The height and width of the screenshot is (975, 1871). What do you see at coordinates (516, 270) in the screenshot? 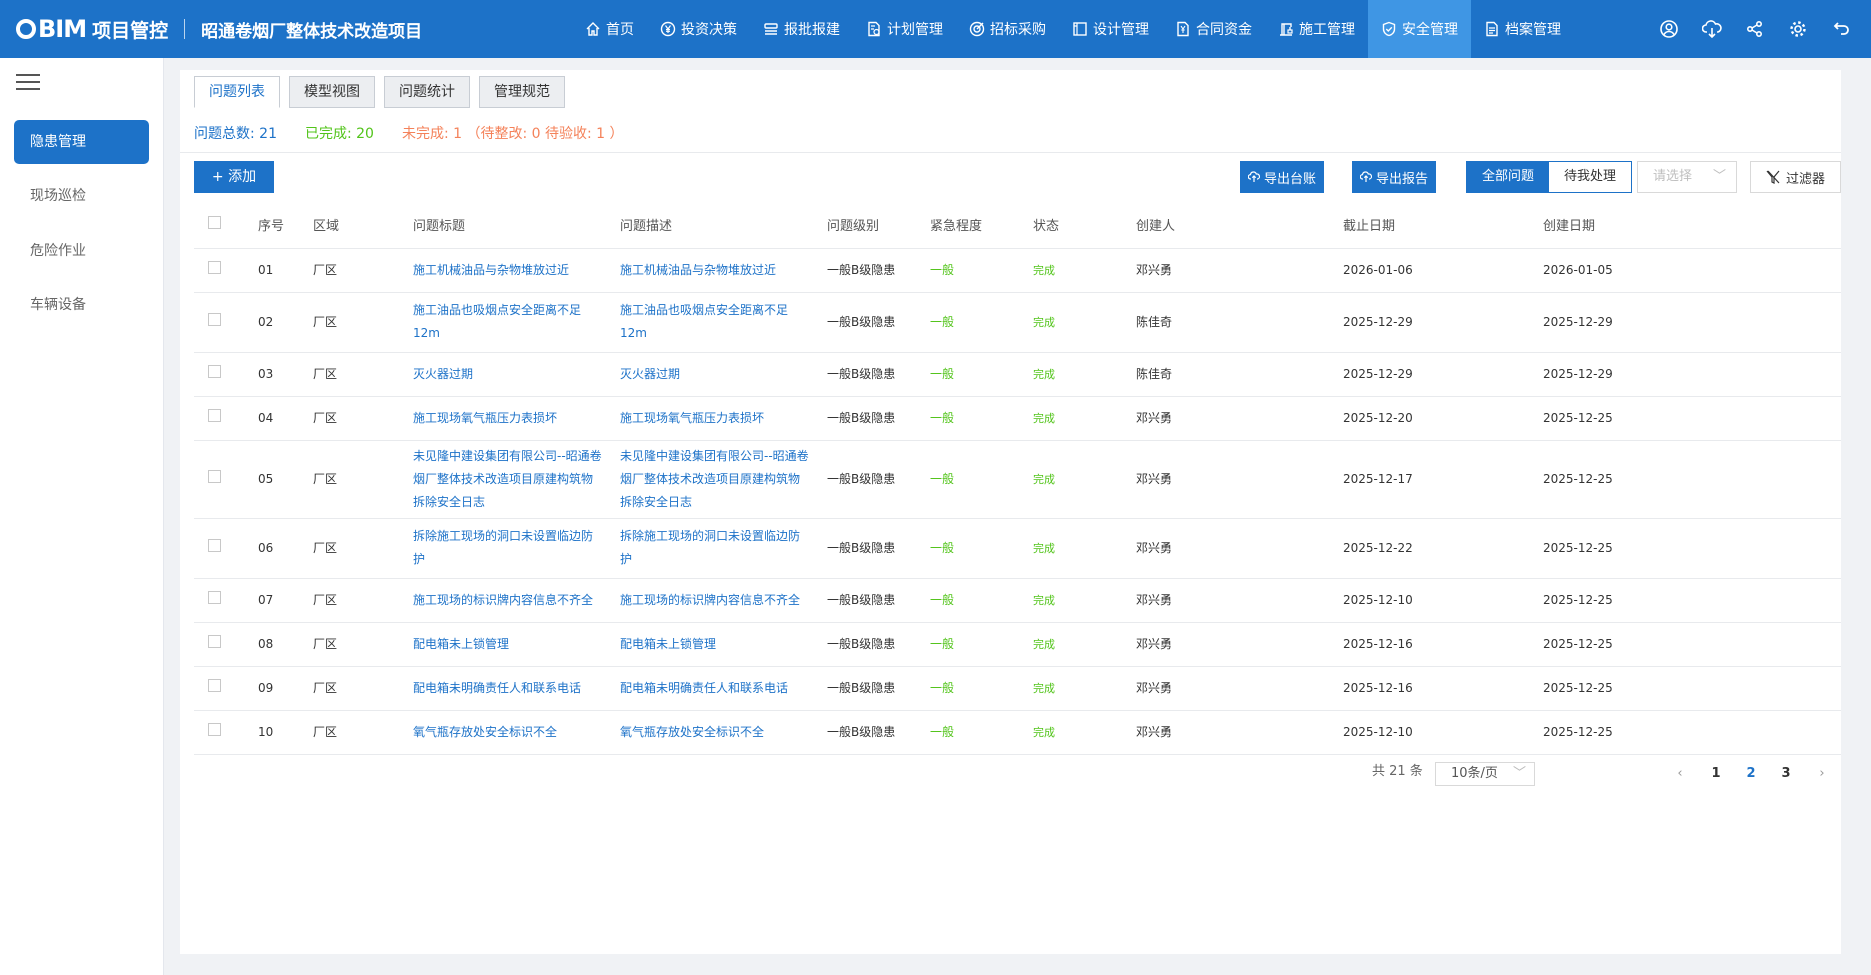
I see `cell-title-link: 施工机械油品与杂物堆放过近` at bounding box center [516, 270].